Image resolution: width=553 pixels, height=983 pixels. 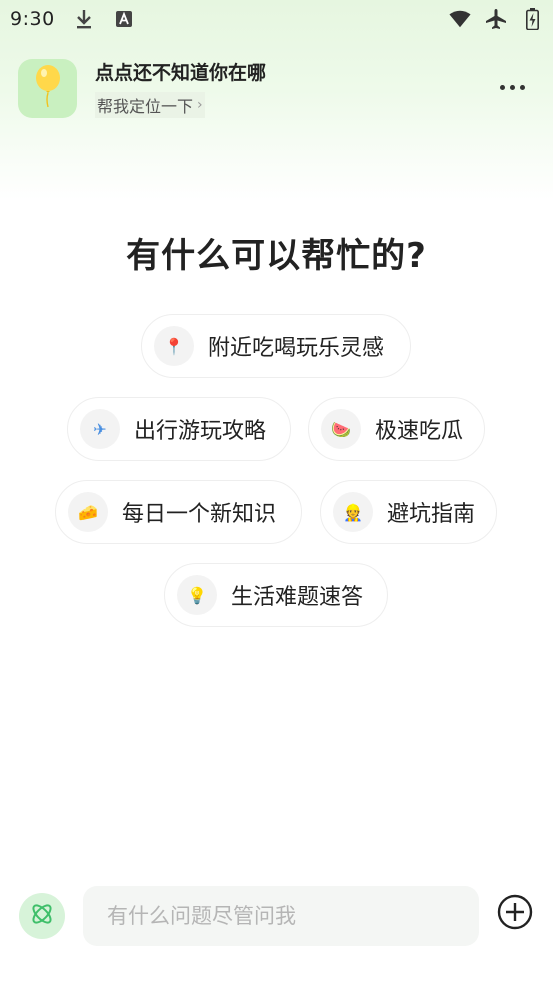 I want to click on suggestion-chip-knowledge: 🧀 每日一个新知识, so click(x=178, y=512).